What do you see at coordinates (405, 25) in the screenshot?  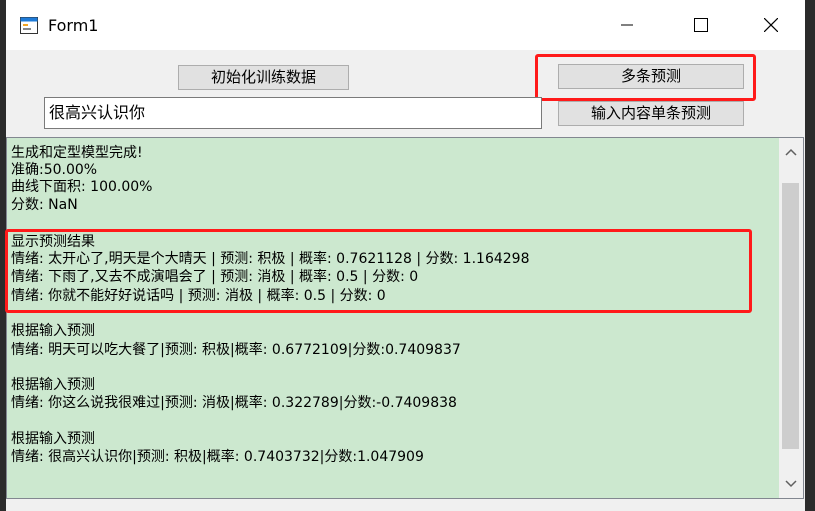 I see `title-bar: Form1` at bounding box center [405, 25].